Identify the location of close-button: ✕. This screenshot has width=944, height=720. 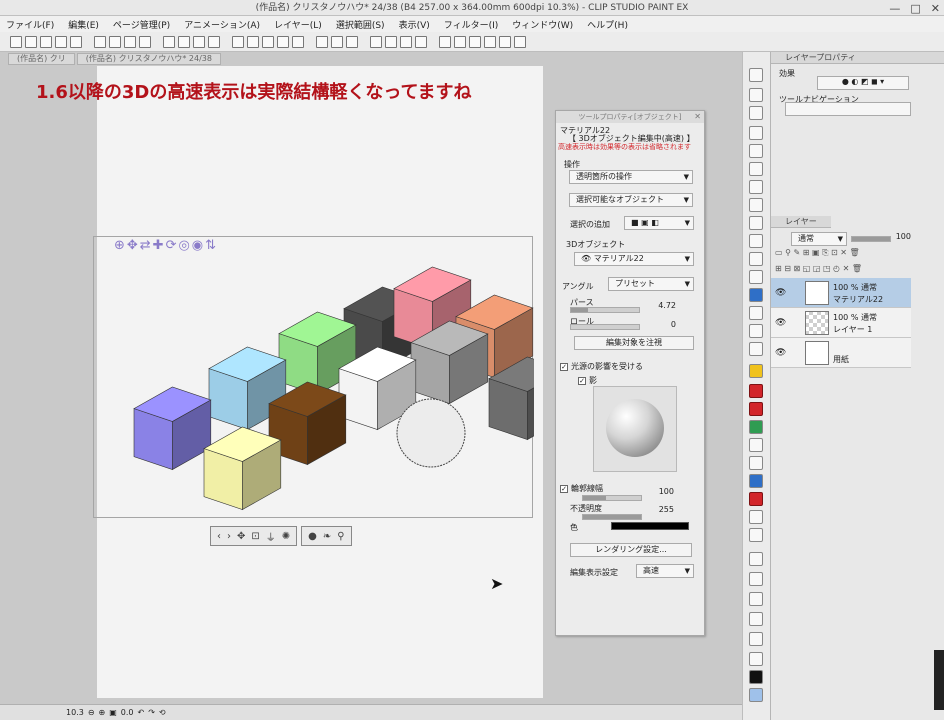
(935, 9).